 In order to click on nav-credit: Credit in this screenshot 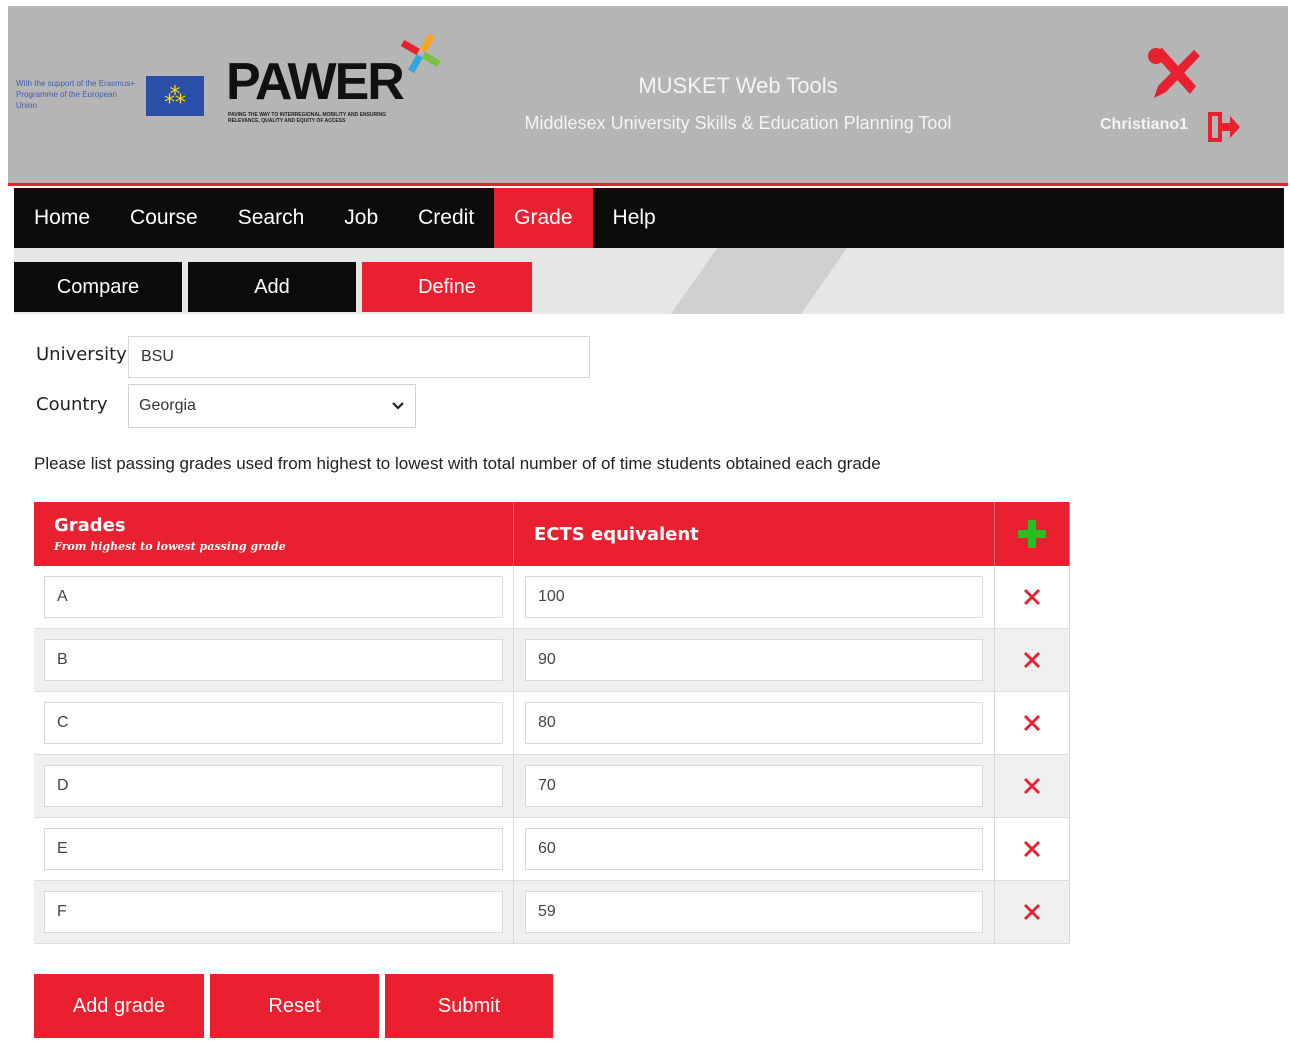, I will do `click(446, 218)`.